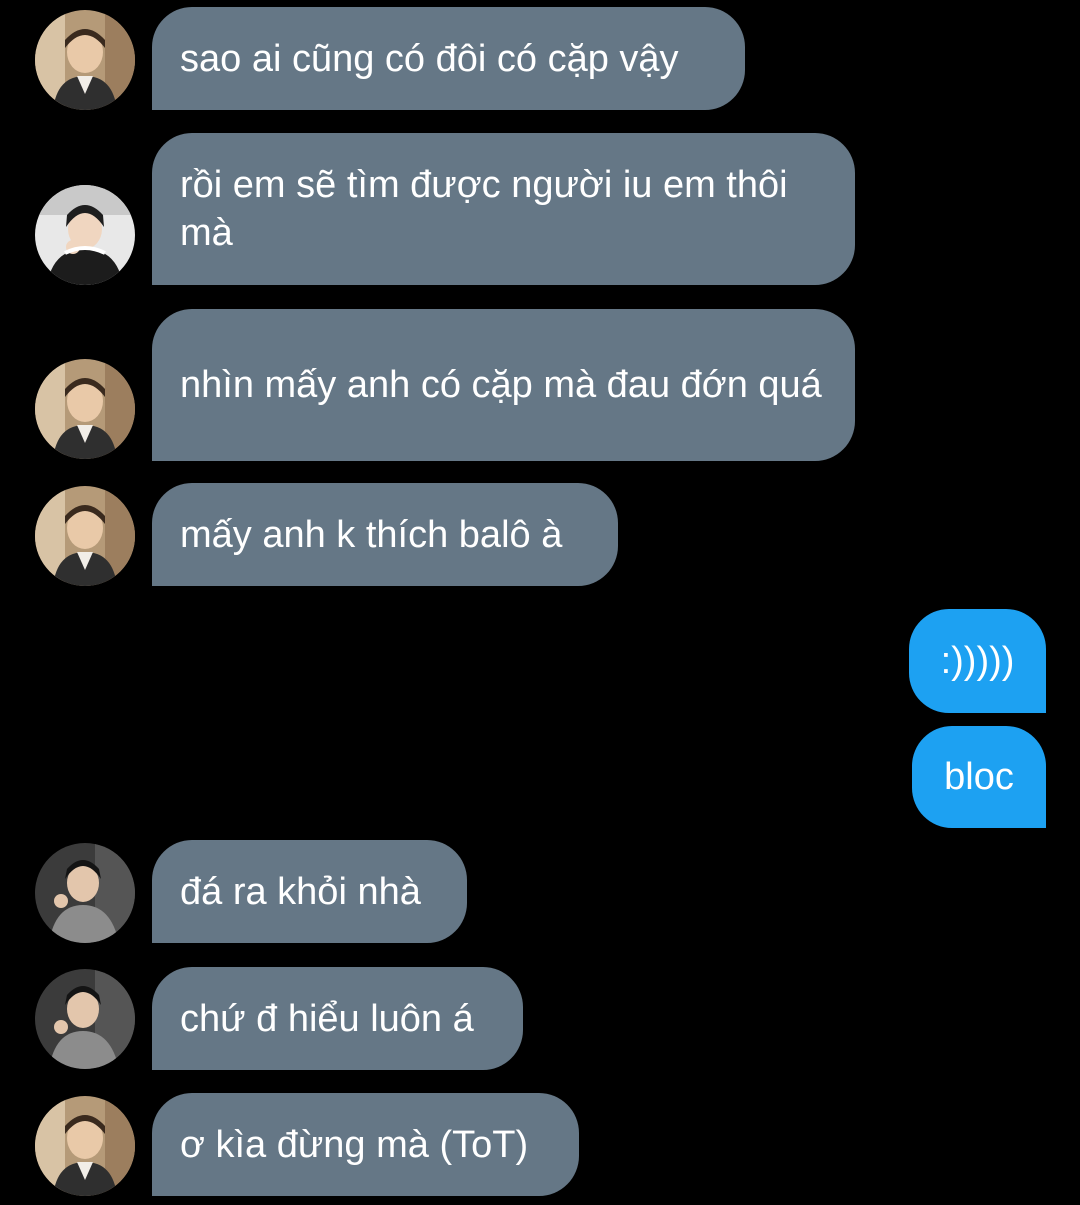  Describe the element at coordinates (489, 209) in the screenshot. I see `message-text: rồi em sẽ tìm được người iu em thôi mà` at that location.